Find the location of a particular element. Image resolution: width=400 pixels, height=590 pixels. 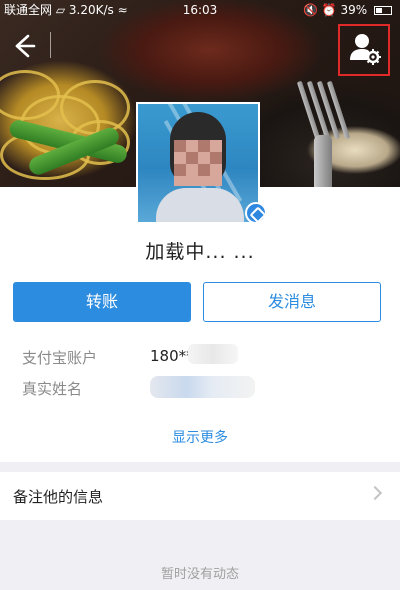

empty-feed-text: 暂时没有动态 is located at coordinates (199, 574).